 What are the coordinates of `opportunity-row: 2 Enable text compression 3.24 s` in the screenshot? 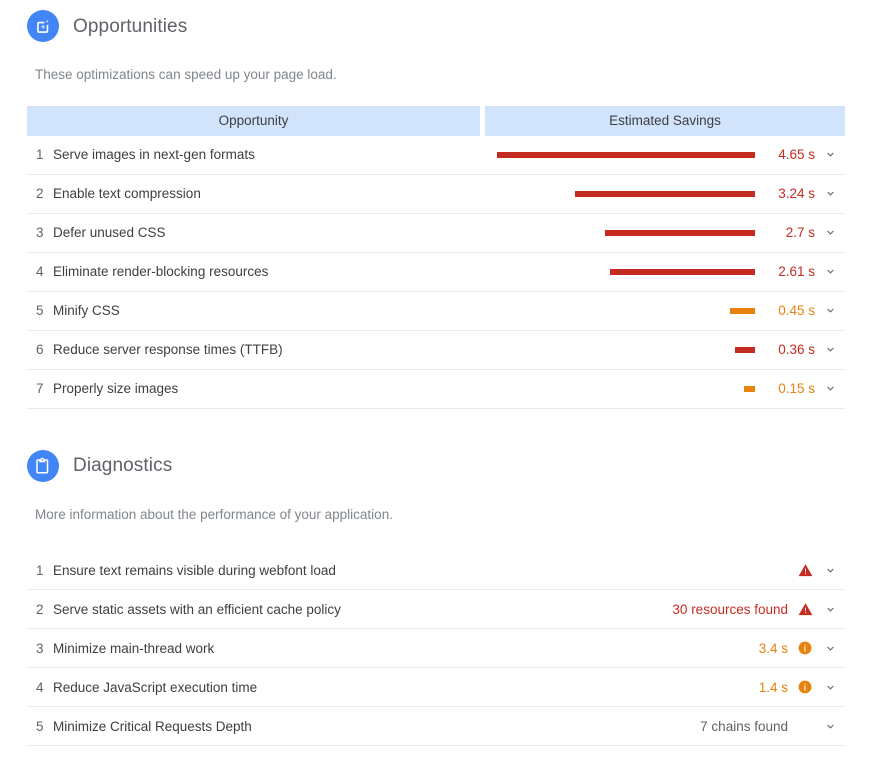 It's located at (436, 194).